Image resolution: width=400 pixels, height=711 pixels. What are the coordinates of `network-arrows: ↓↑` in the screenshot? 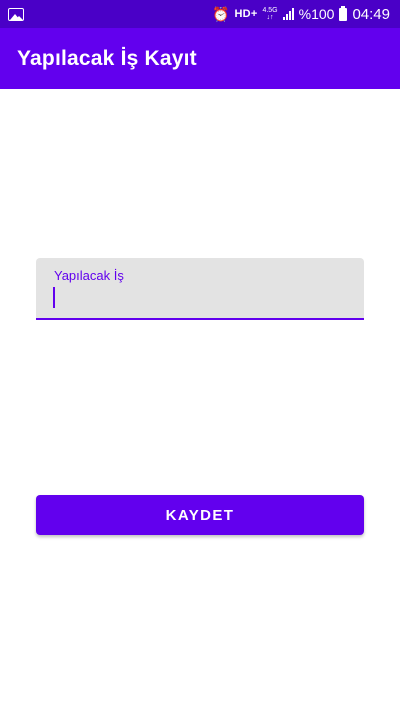 It's located at (270, 17).